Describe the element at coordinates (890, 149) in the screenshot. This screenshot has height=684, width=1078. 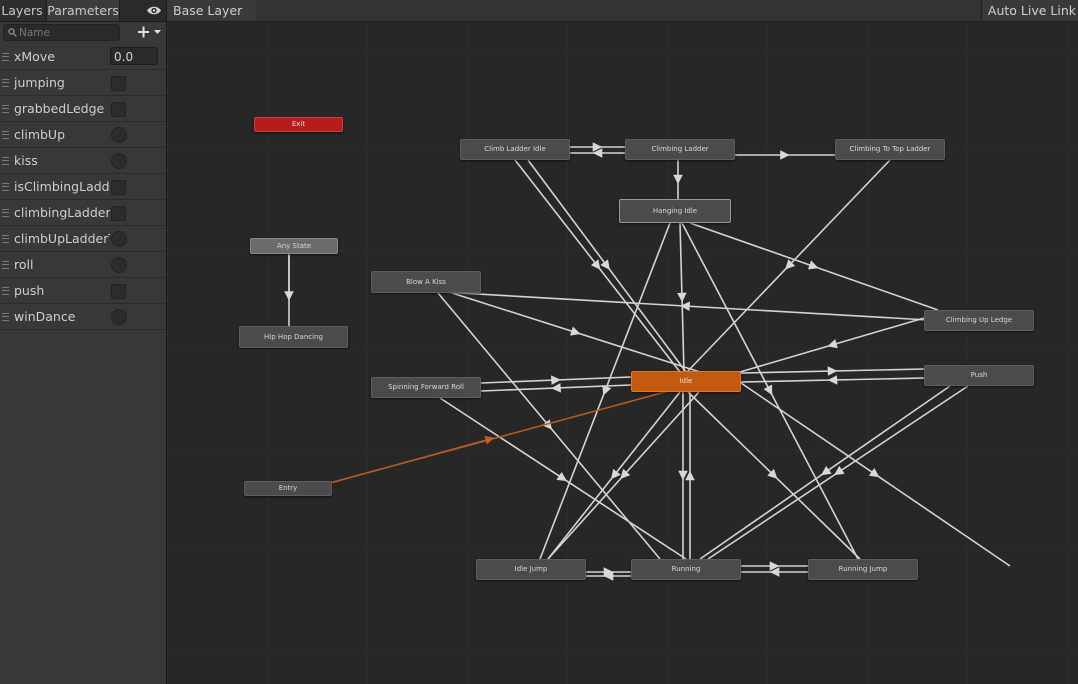
I see `state-climbing-to-top-ladder: Climbing To Top Ladder` at that location.